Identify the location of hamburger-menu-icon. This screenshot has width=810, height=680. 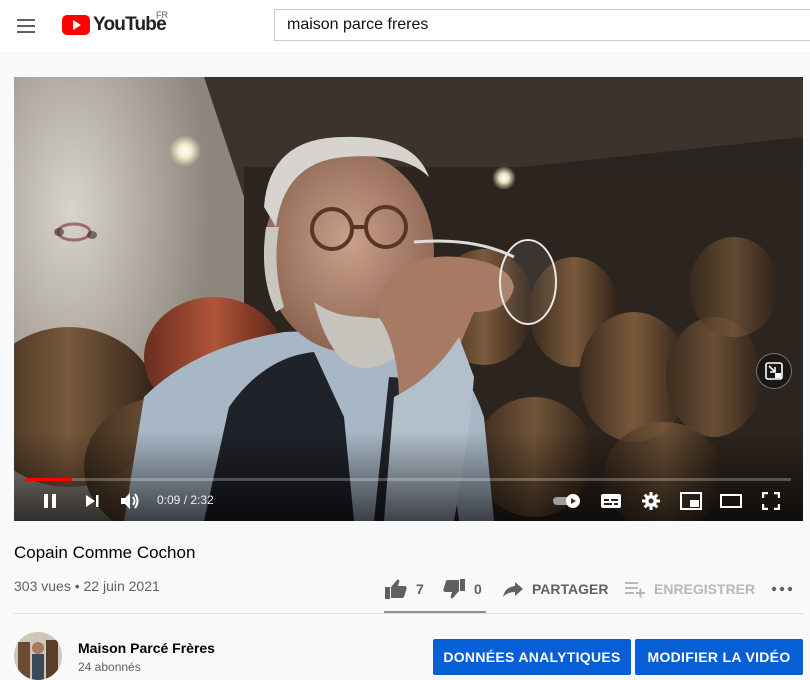
(26, 26).